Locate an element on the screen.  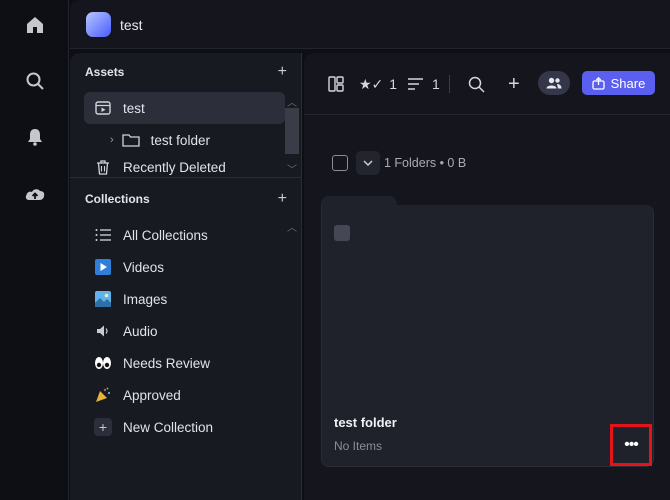
add-button: + is located at coordinates (514, 84).